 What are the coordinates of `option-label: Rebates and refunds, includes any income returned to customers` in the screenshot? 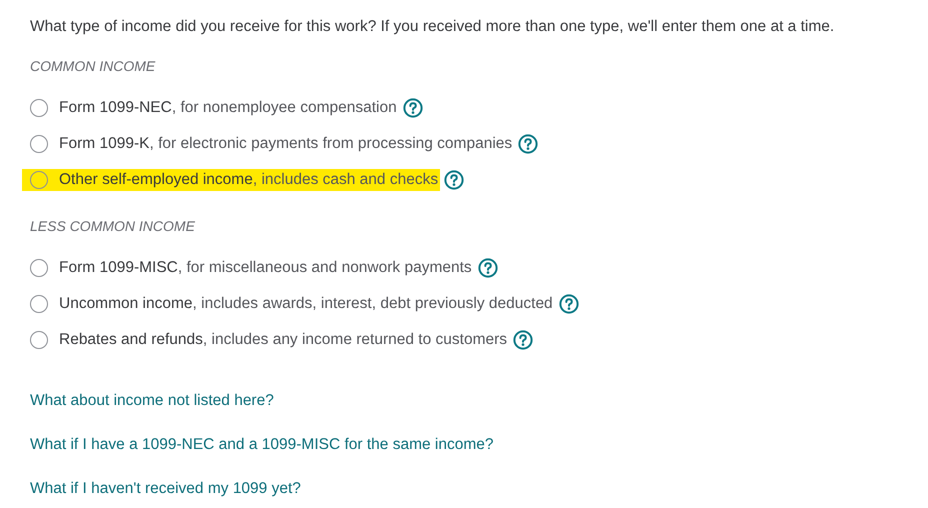 It's located at (283, 340).